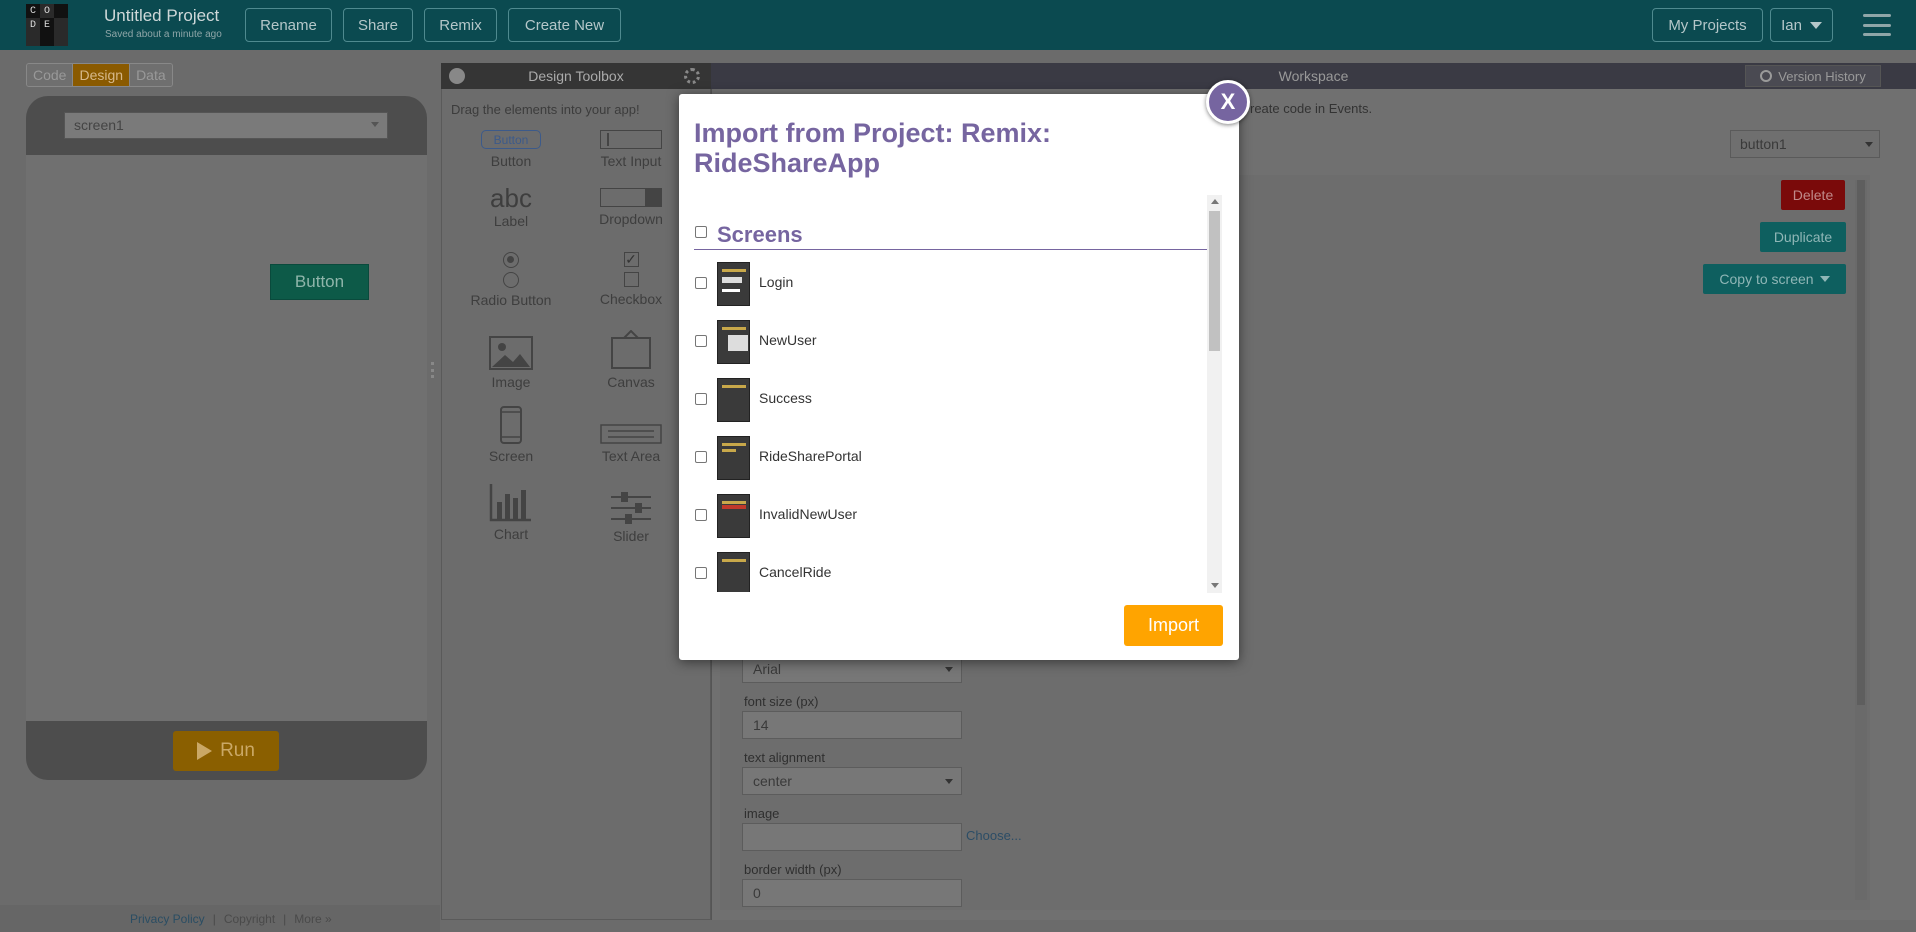 This screenshot has width=1916, height=932. What do you see at coordinates (511, 139) in the screenshot?
I see `button-icon: Button` at bounding box center [511, 139].